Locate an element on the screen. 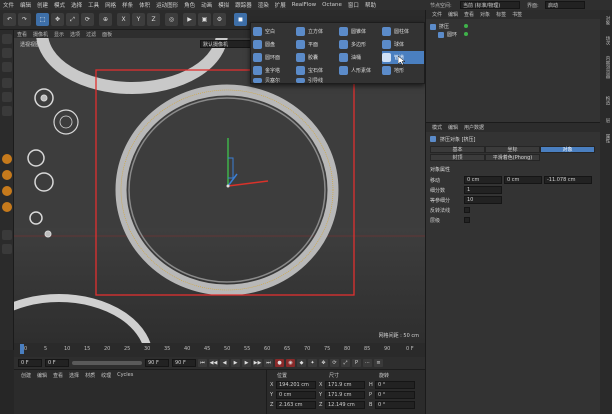  am-menu-mode: 模式 is located at coordinates (437, 127).